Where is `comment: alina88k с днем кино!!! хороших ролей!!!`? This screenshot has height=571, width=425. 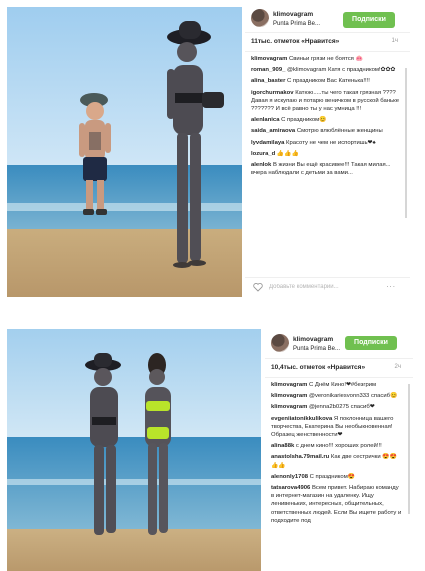 comment: alina88k с днем кино!!! хороших ролей!!! is located at coordinates (337, 446).